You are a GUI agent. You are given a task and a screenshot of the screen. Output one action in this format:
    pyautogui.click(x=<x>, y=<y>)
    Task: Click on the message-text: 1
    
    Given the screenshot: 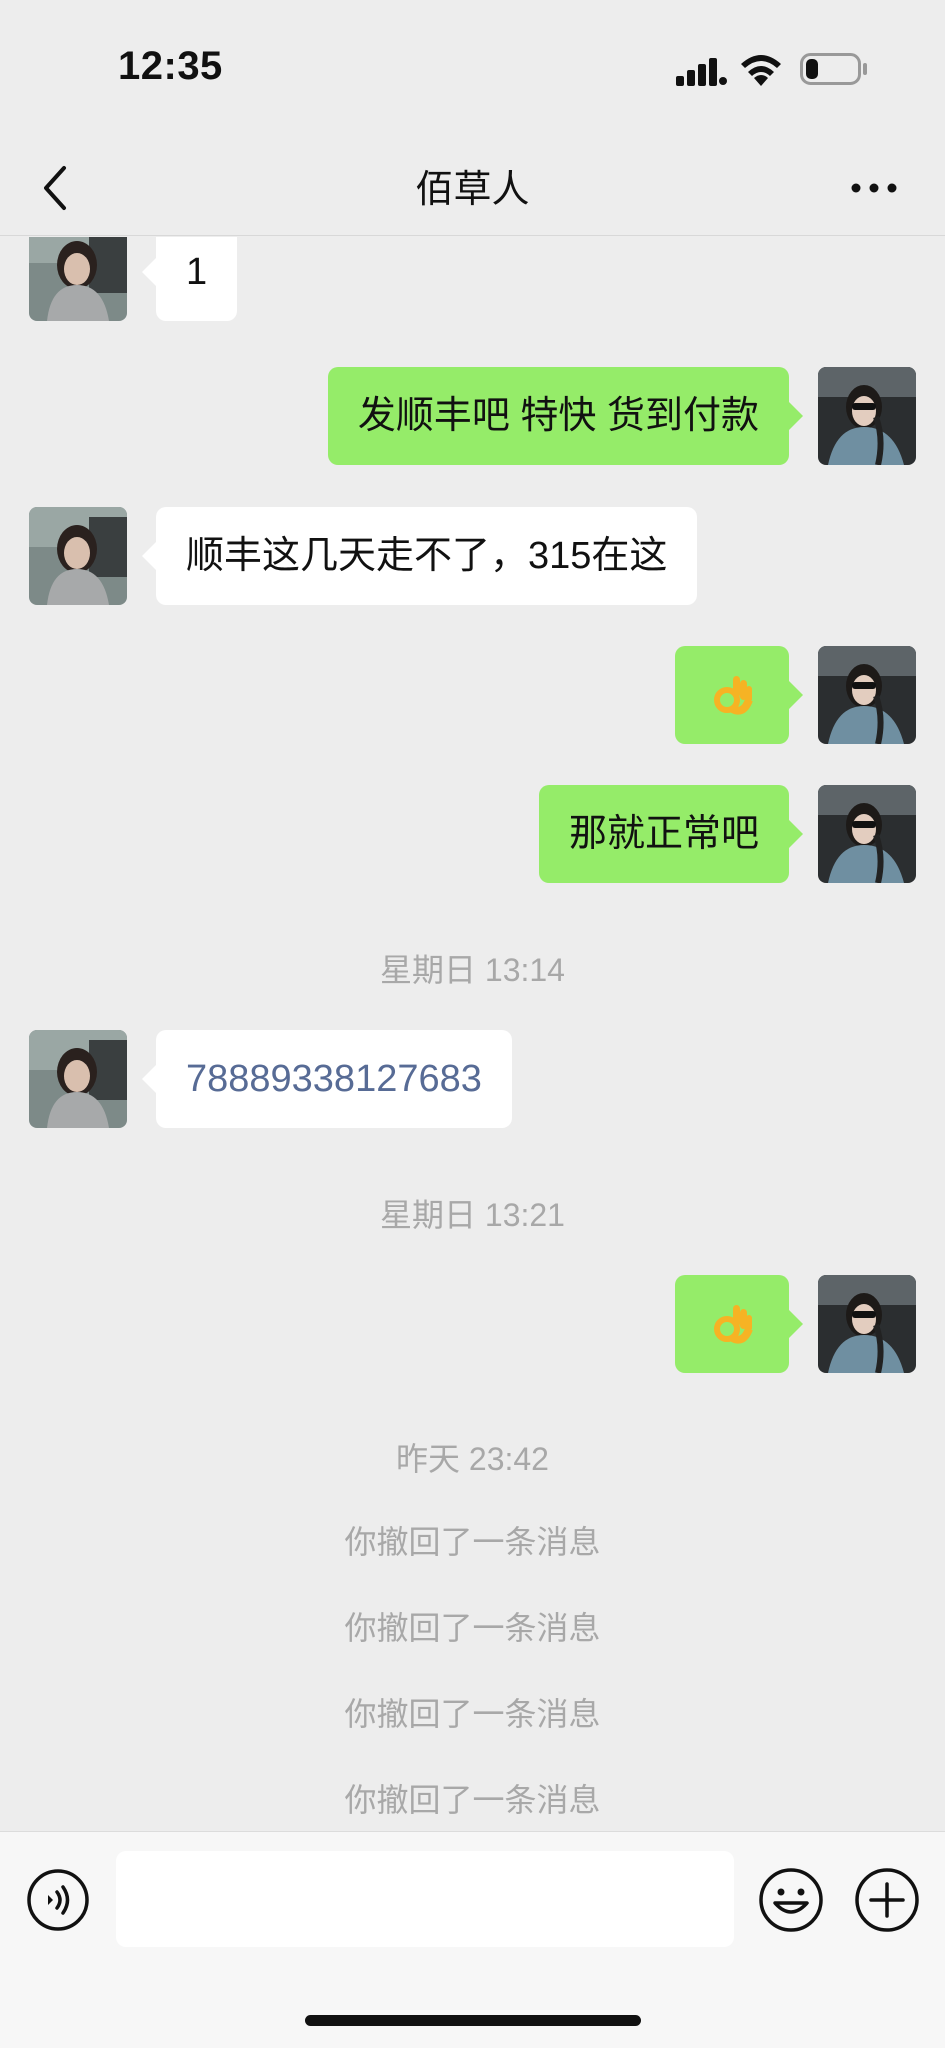 What is the action you would take?
    pyautogui.click(x=197, y=272)
    